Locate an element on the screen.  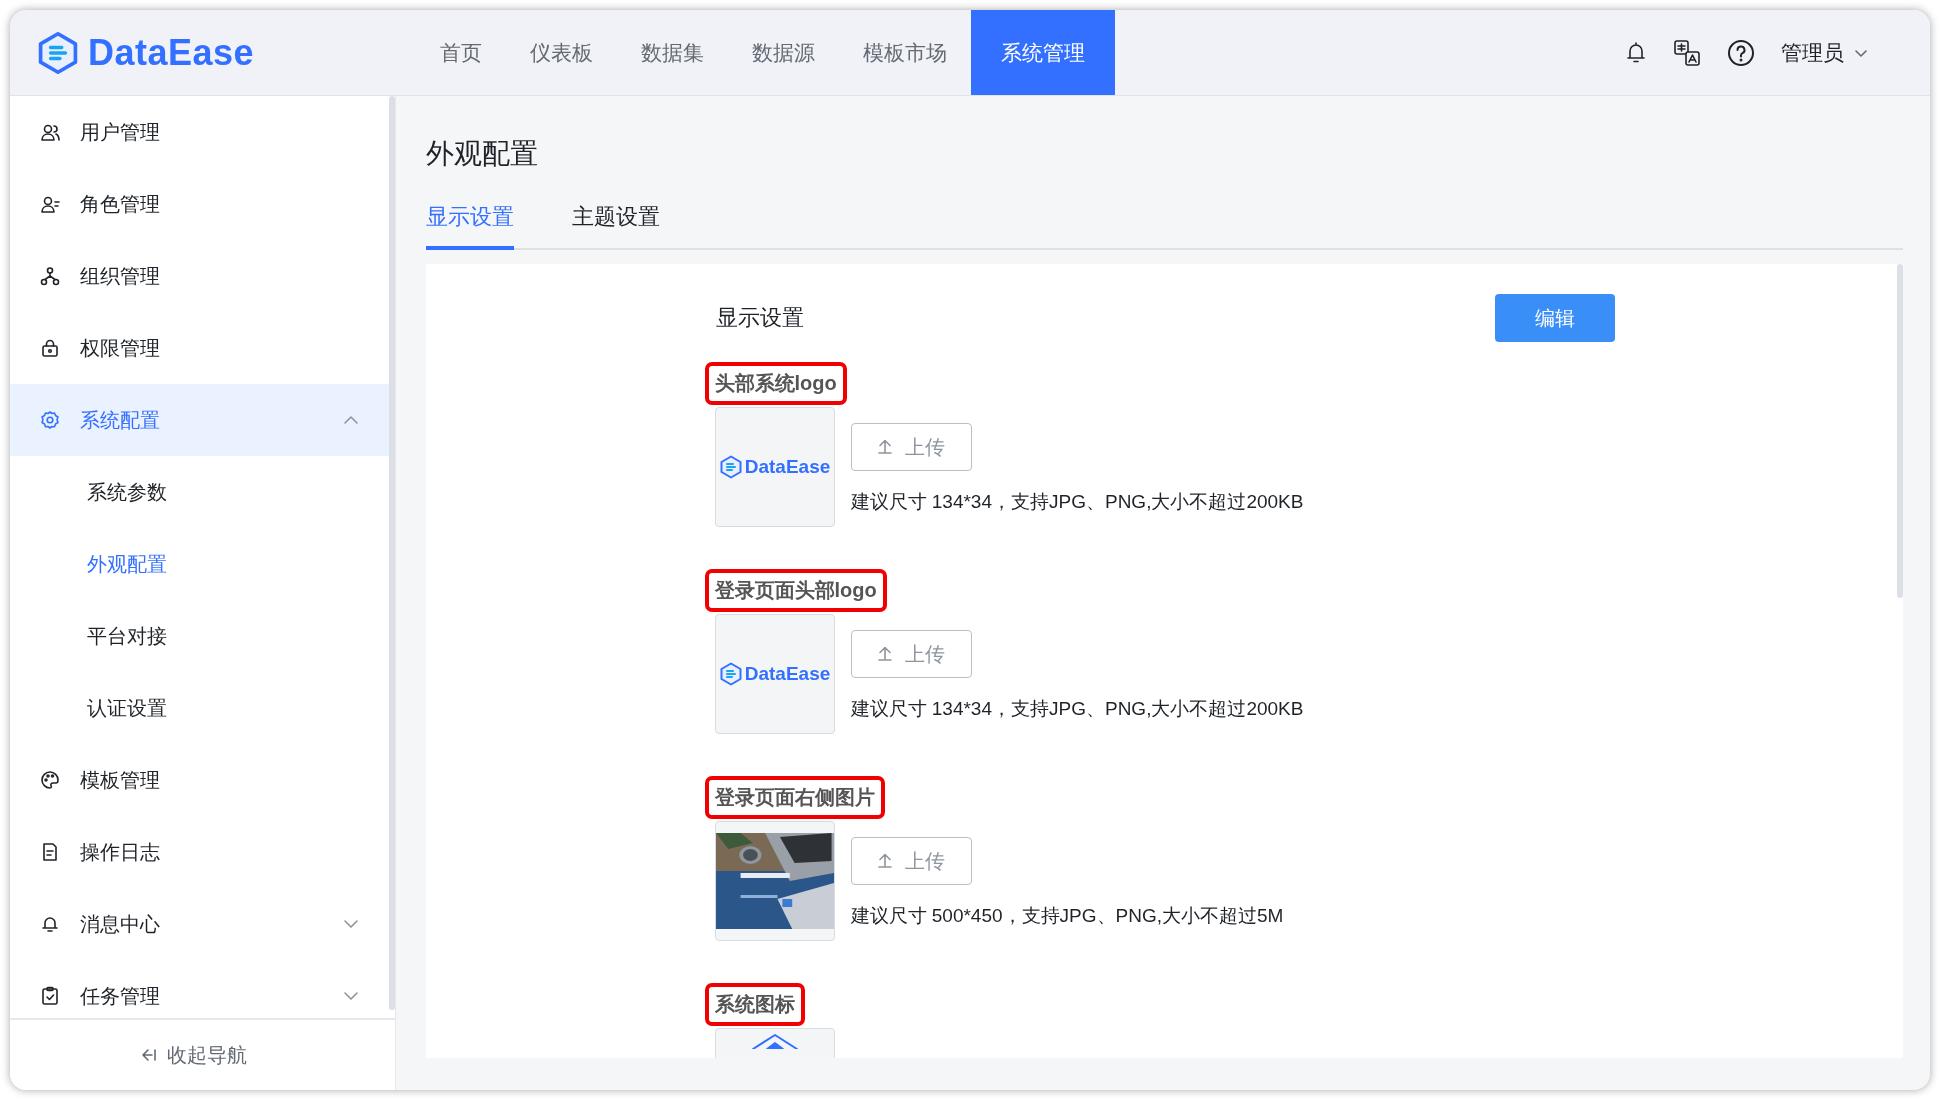
submenu-item: 外观配置 is located at coordinates (199, 564).